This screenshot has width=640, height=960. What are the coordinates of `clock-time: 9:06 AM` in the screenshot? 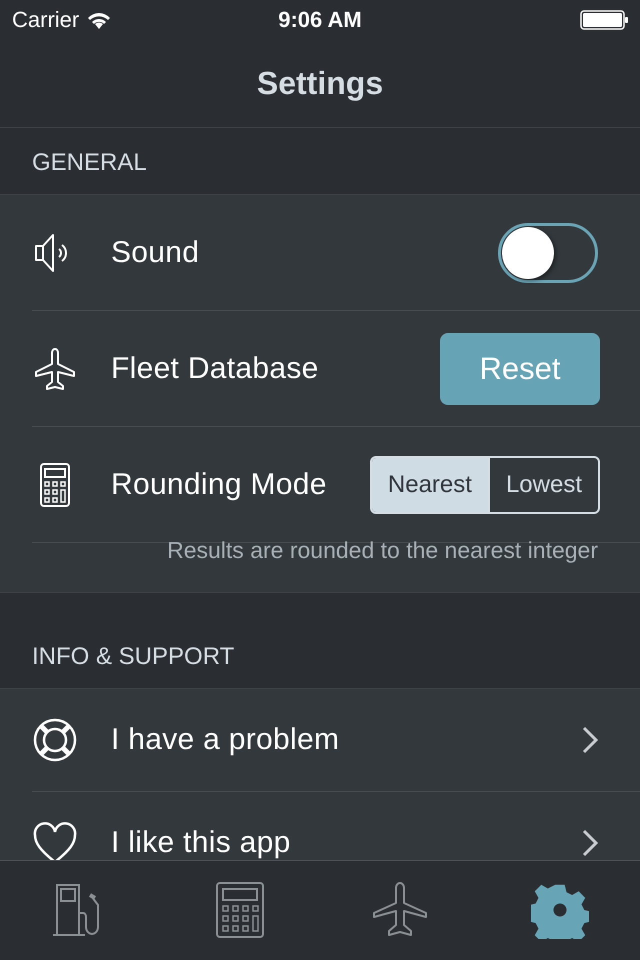 It's located at (320, 20).